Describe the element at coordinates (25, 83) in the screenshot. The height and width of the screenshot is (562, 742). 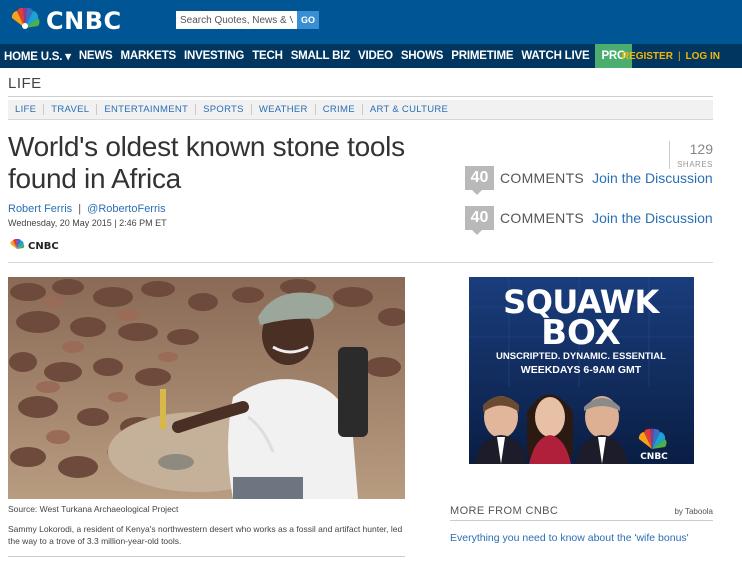
I see `section-title: LIFE` at that location.